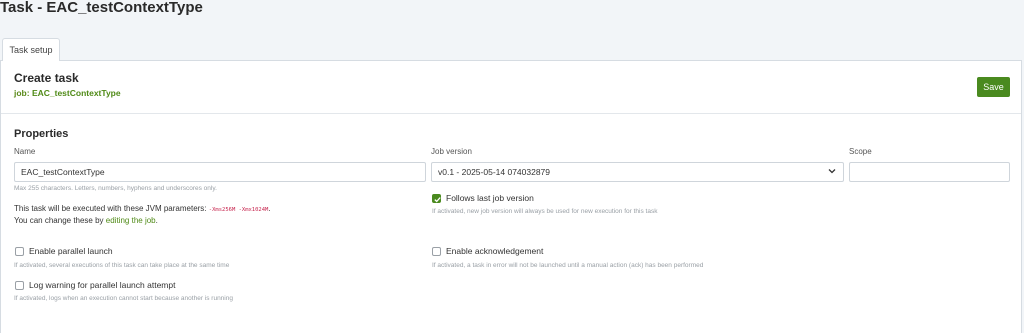  What do you see at coordinates (451, 151) in the screenshot?
I see `job-version-label: Job version` at bounding box center [451, 151].